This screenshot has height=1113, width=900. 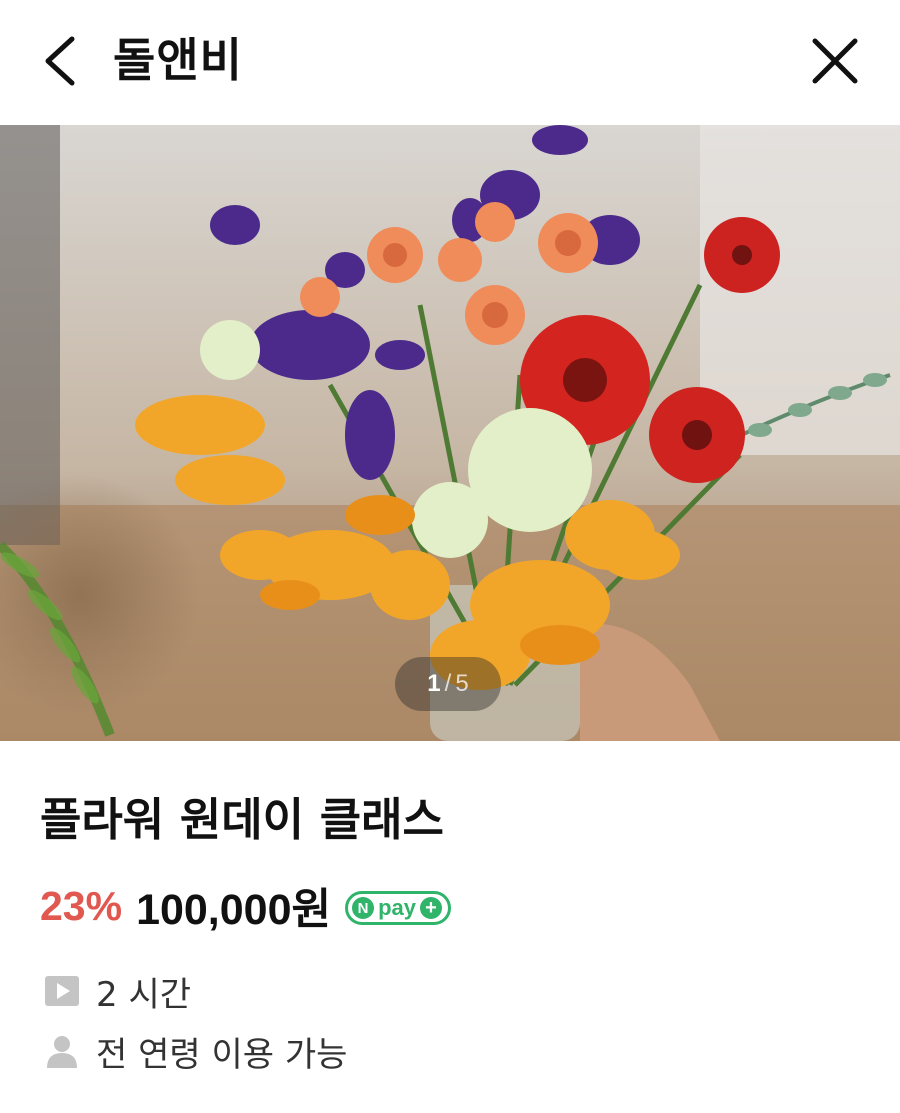 I want to click on chevron-left-icon, so click(x=60, y=61).